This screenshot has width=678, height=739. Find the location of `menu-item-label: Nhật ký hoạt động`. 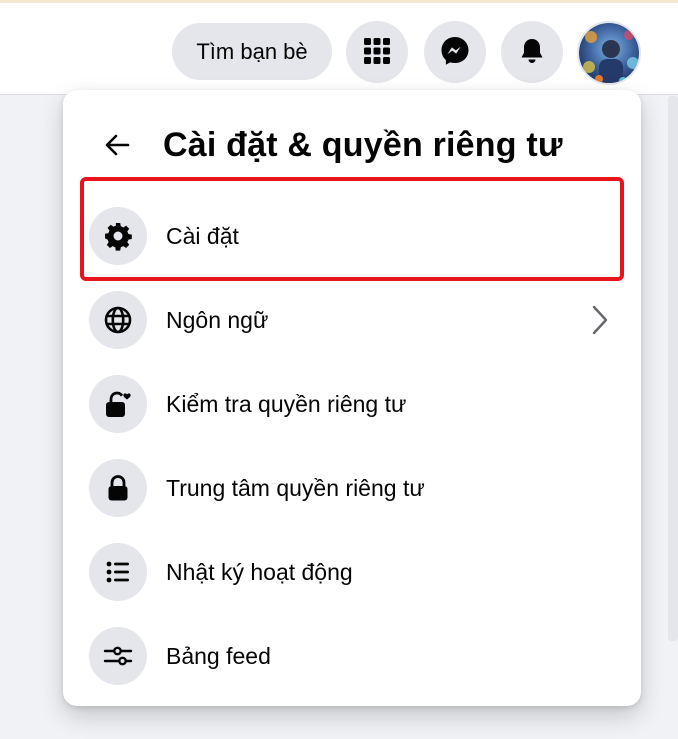

menu-item-label: Nhật ký hoạt động is located at coordinates (259, 571).